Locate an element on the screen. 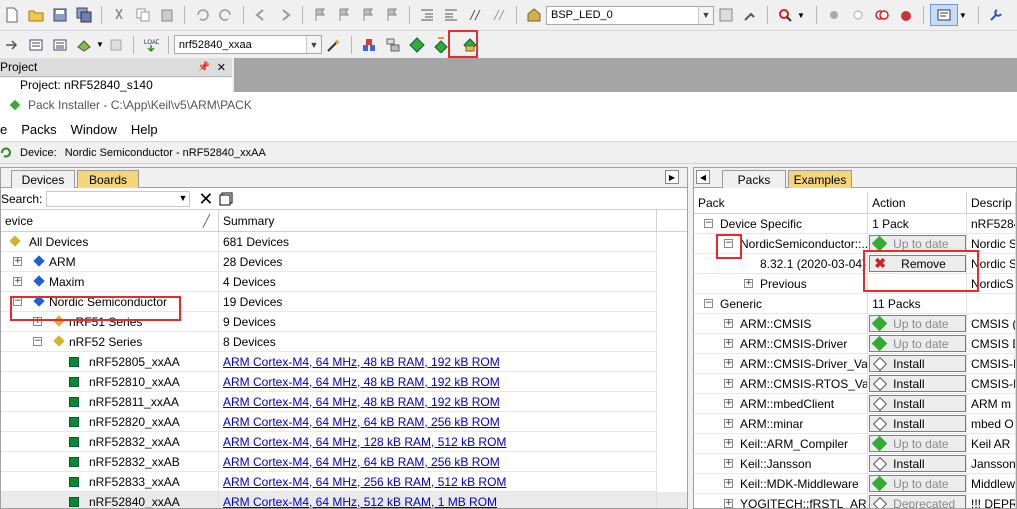 The image size is (1017, 509). unindent-icon is located at coordinates (451, 15).